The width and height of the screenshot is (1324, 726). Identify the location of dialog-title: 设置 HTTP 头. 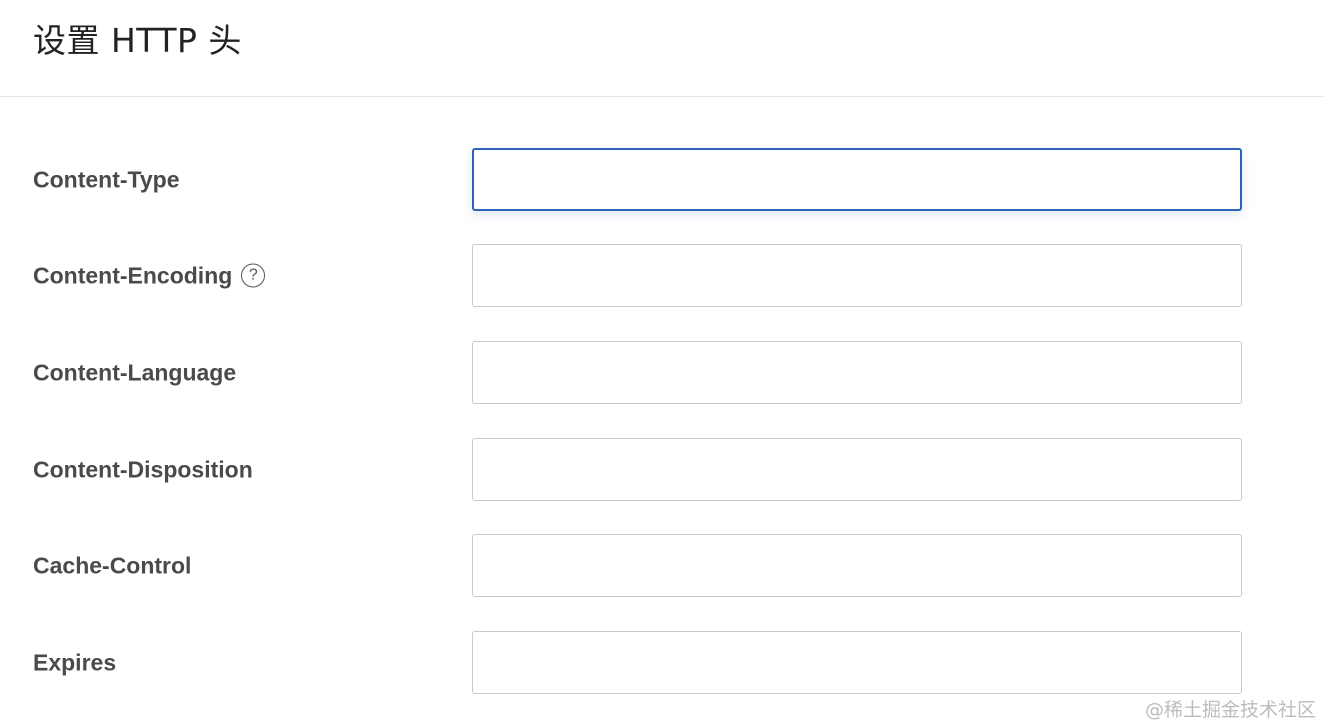
(137, 40).